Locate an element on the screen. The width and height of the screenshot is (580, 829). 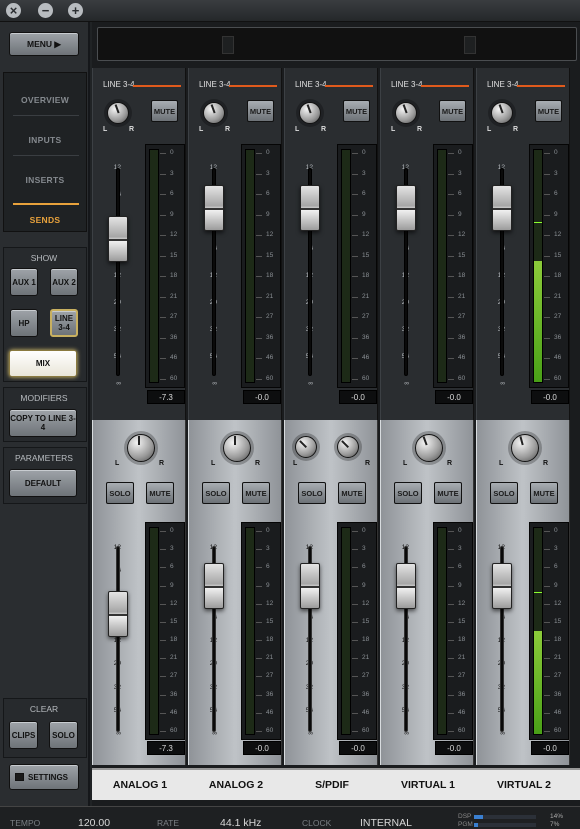
meter-scale: 0 3 6 9 12 15 18 21 27 36 46 60 is located at coordinates (460, 631).